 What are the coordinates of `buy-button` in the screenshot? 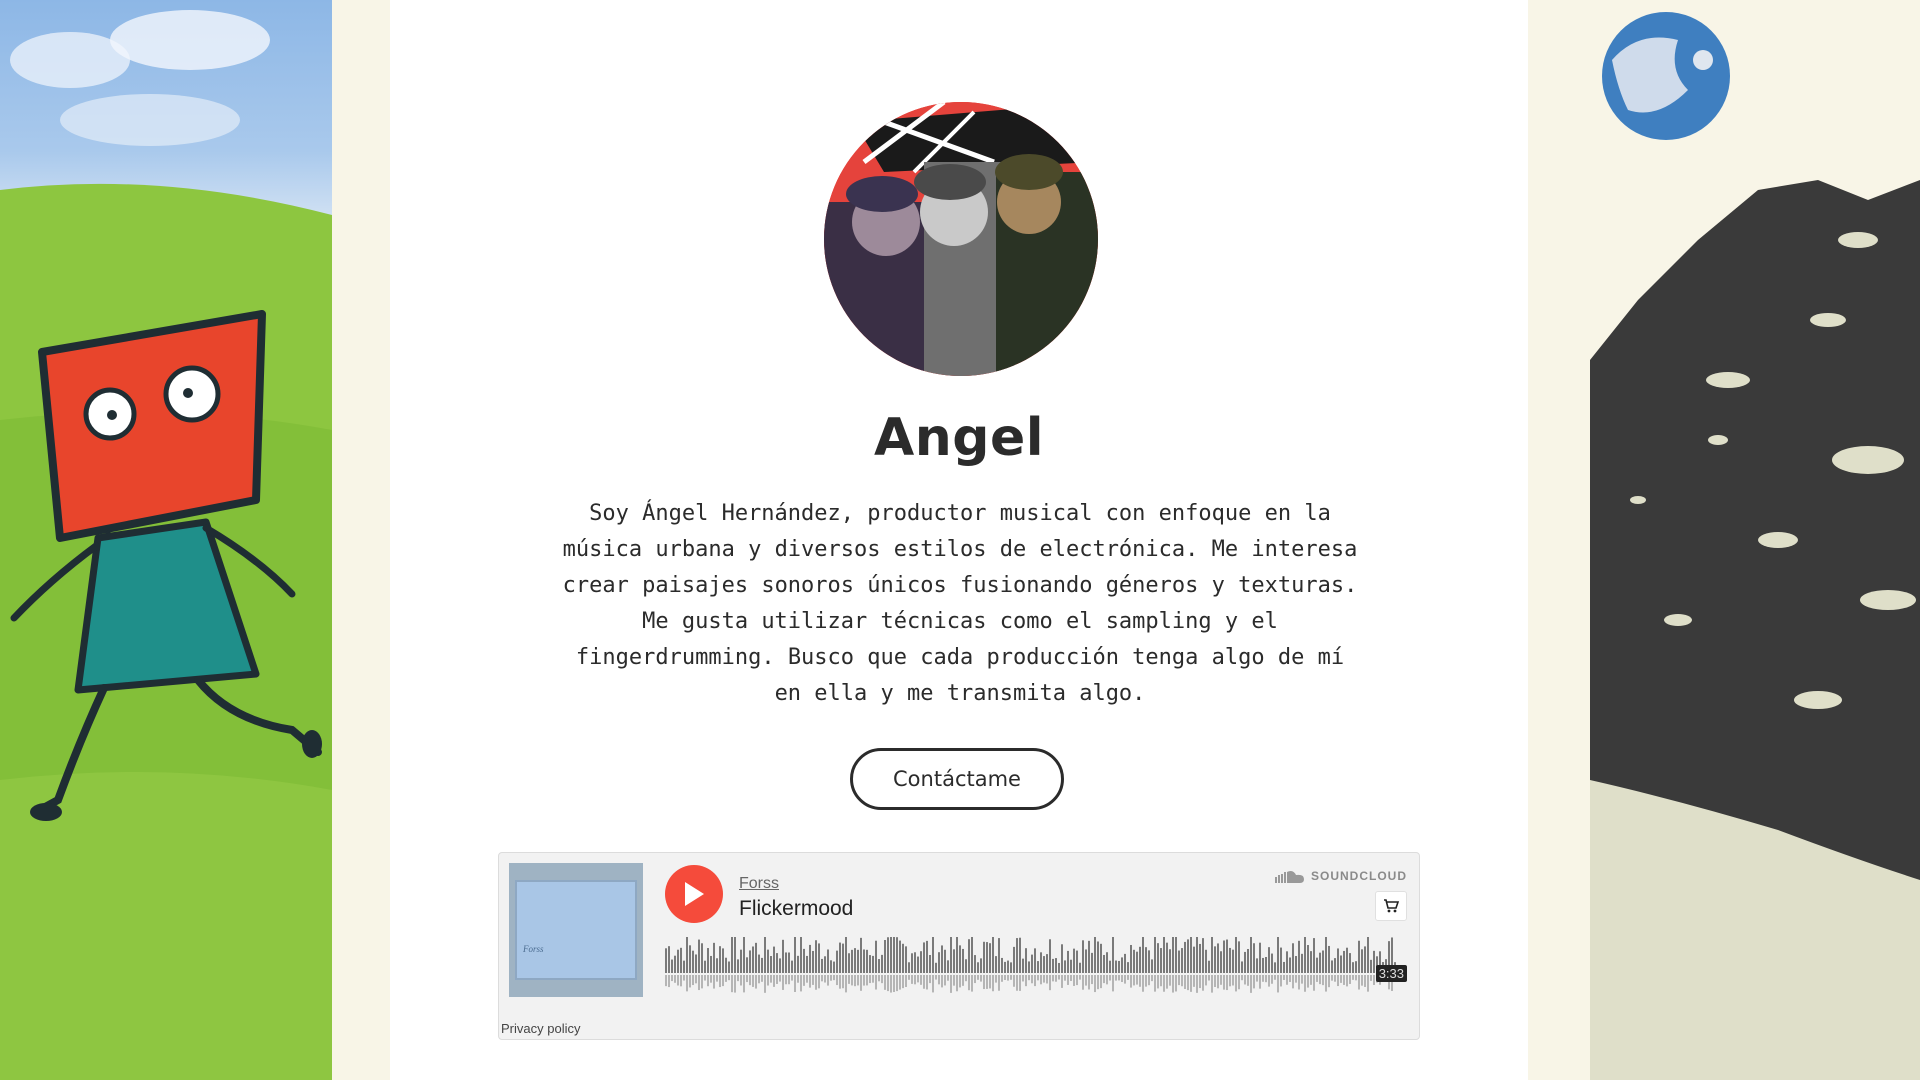 It's located at (1391, 906).